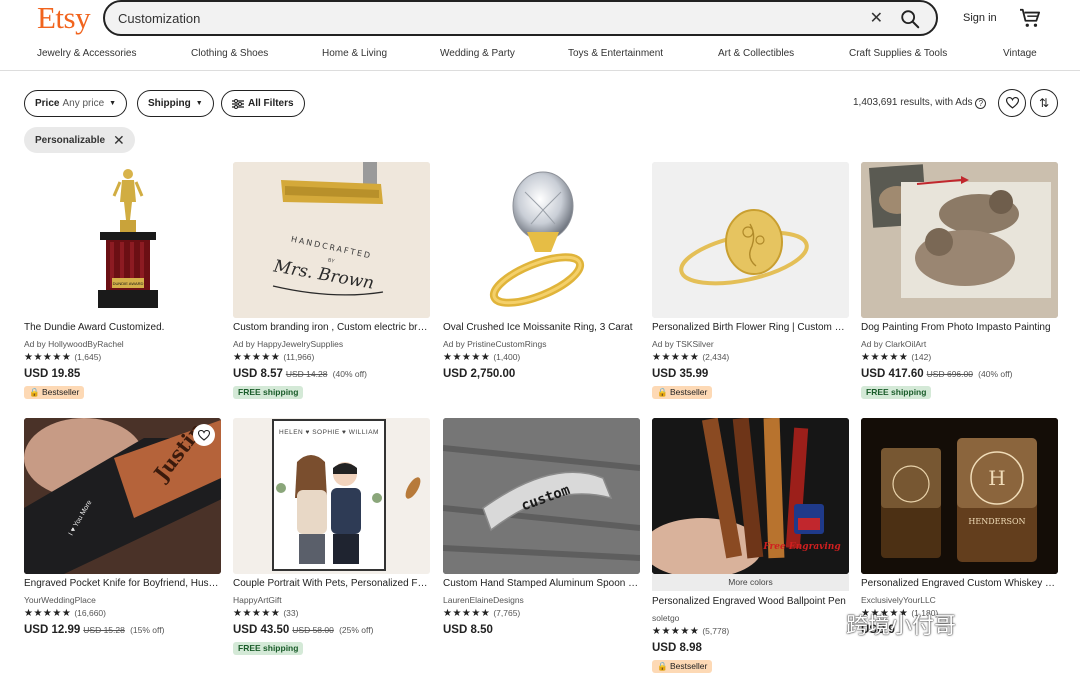 The width and height of the screenshot is (1080, 673). I want to click on original-price: USD 696.00, so click(949, 374).